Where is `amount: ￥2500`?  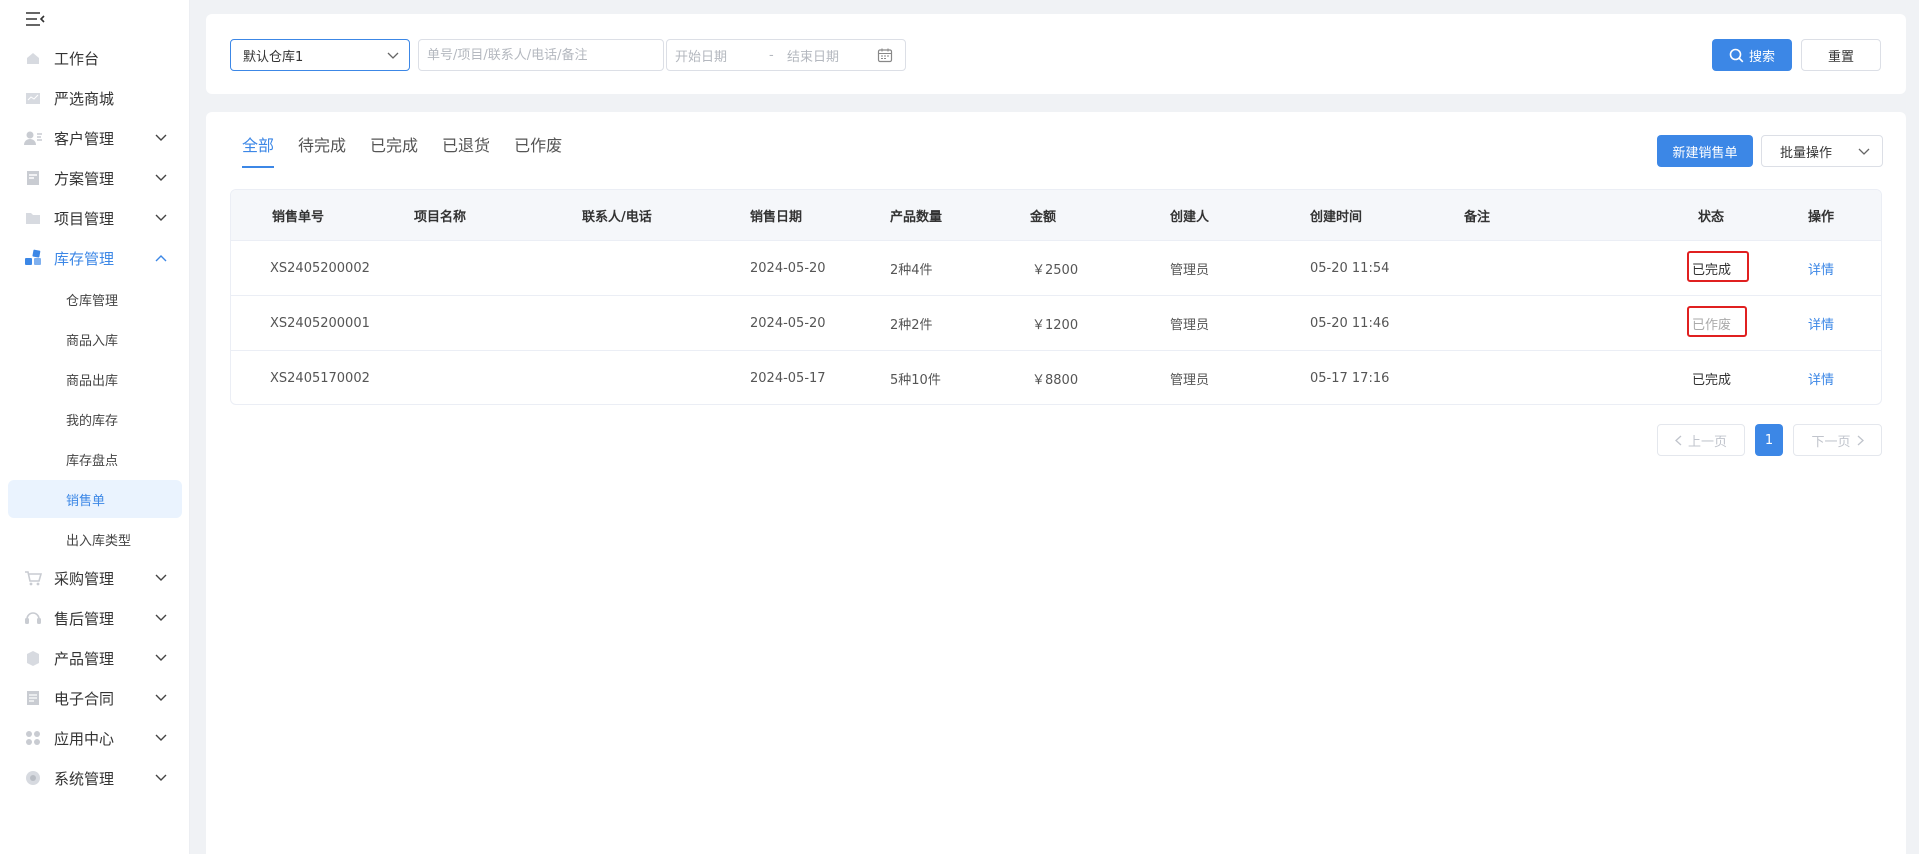
amount: ￥2500 is located at coordinates (1055, 270).